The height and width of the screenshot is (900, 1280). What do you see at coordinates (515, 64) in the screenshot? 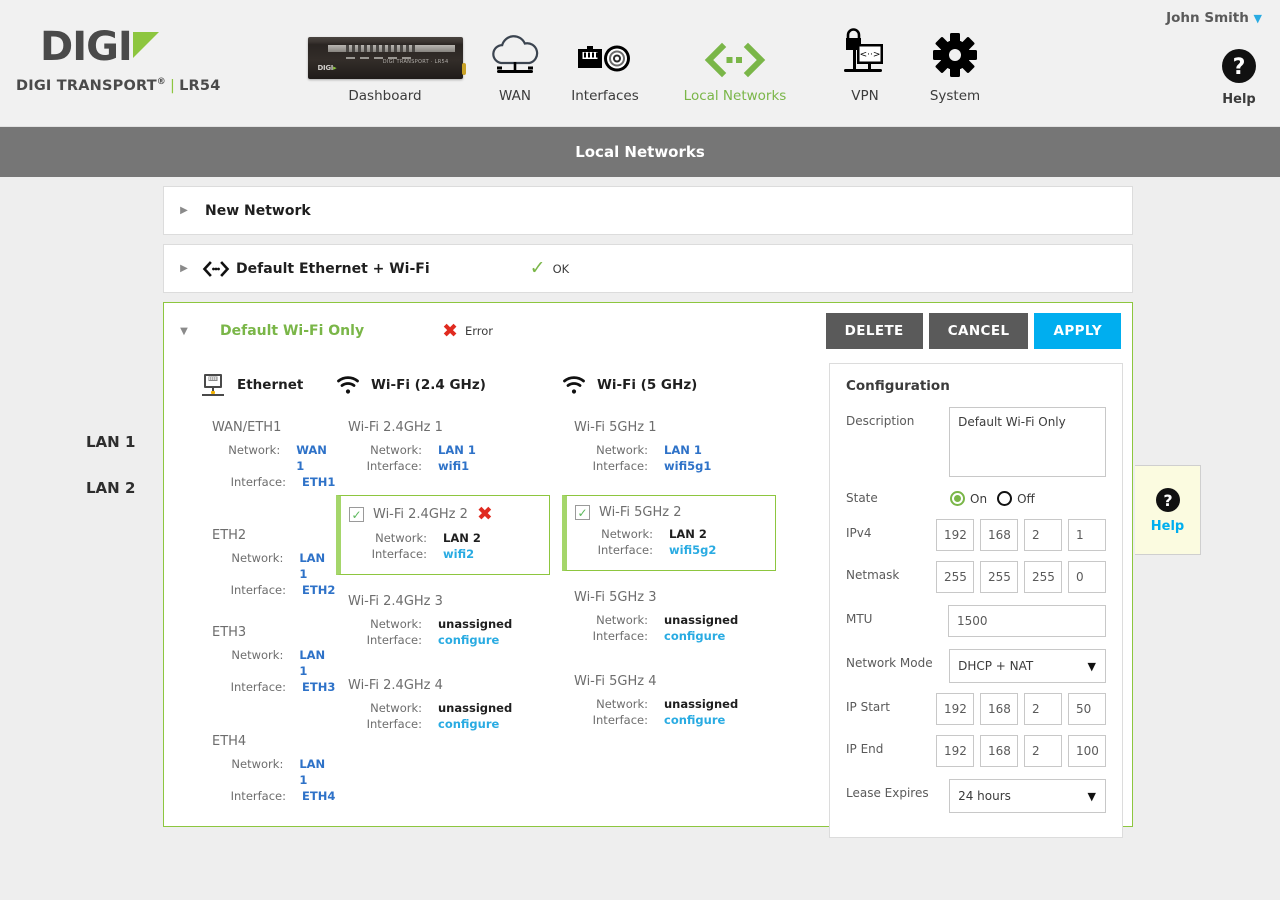
I see `nav-item-wan: WAN` at bounding box center [515, 64].